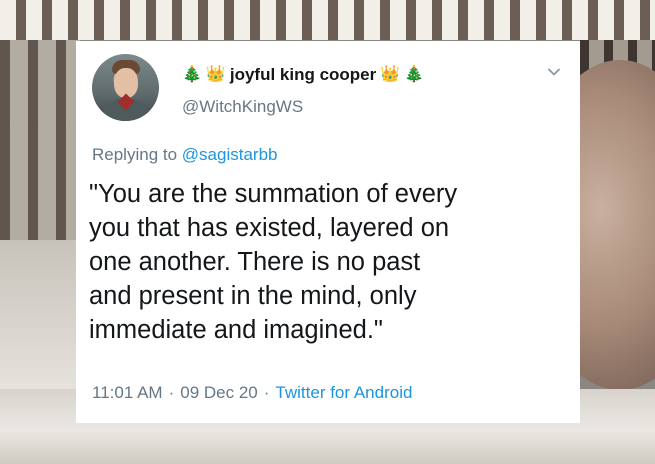  I want to click on tweet-text-line: you that has existed, layered on, so click(269, 228).